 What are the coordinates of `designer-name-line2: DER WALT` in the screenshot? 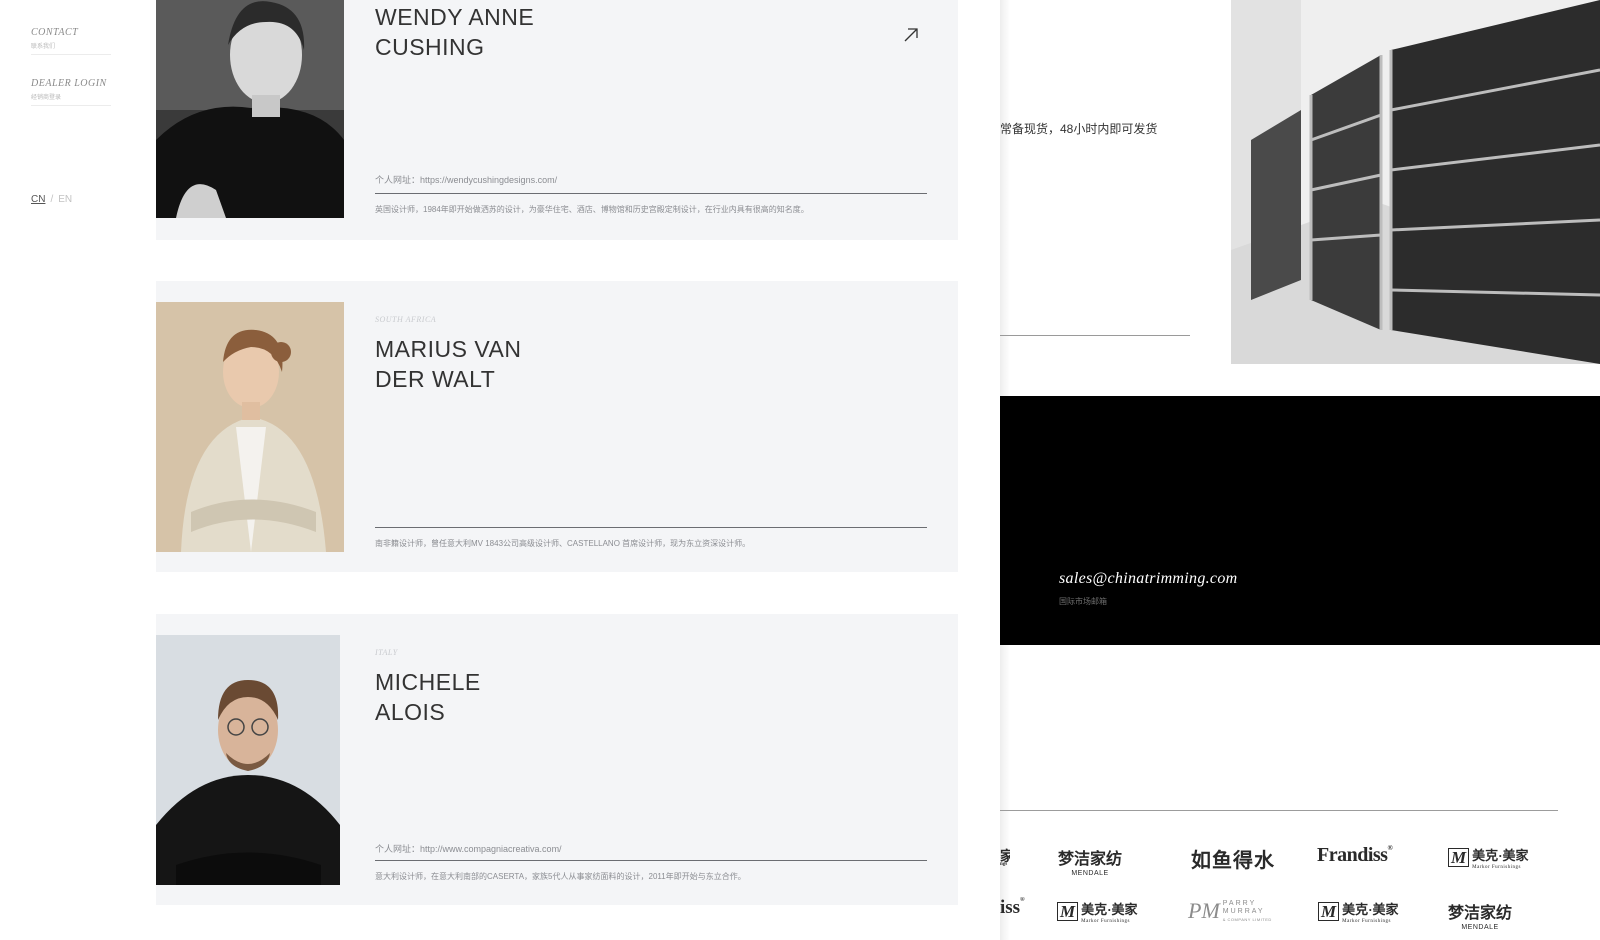 It's located at (435, 379).